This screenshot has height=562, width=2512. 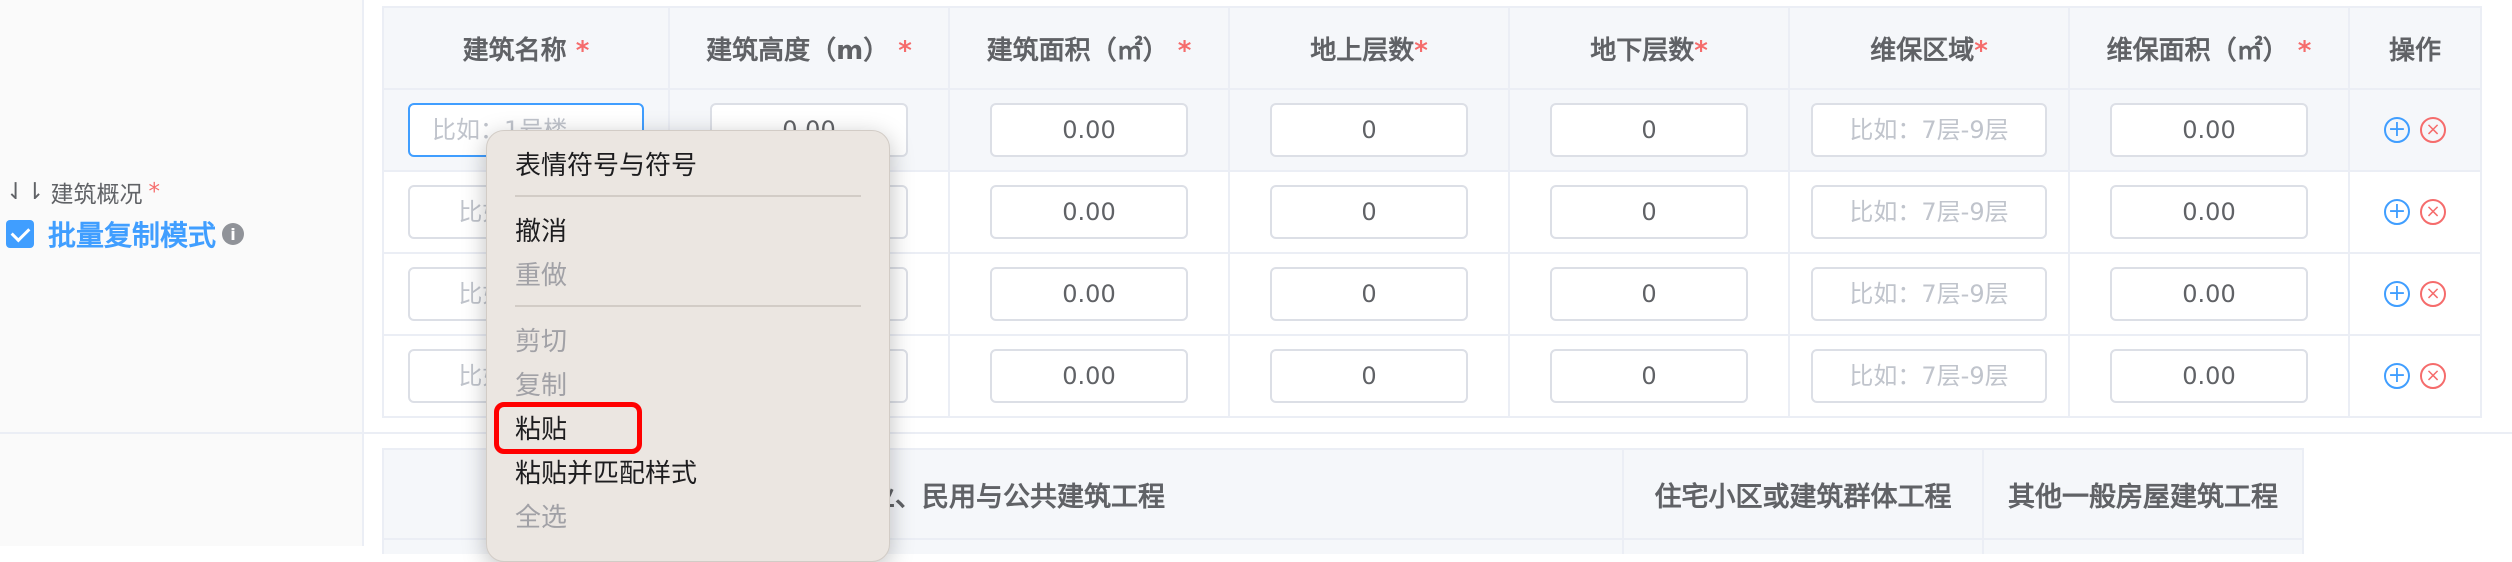 I want to click on batch-copy-toggle: 批量复制模式 i, so click(x=125, y=234).